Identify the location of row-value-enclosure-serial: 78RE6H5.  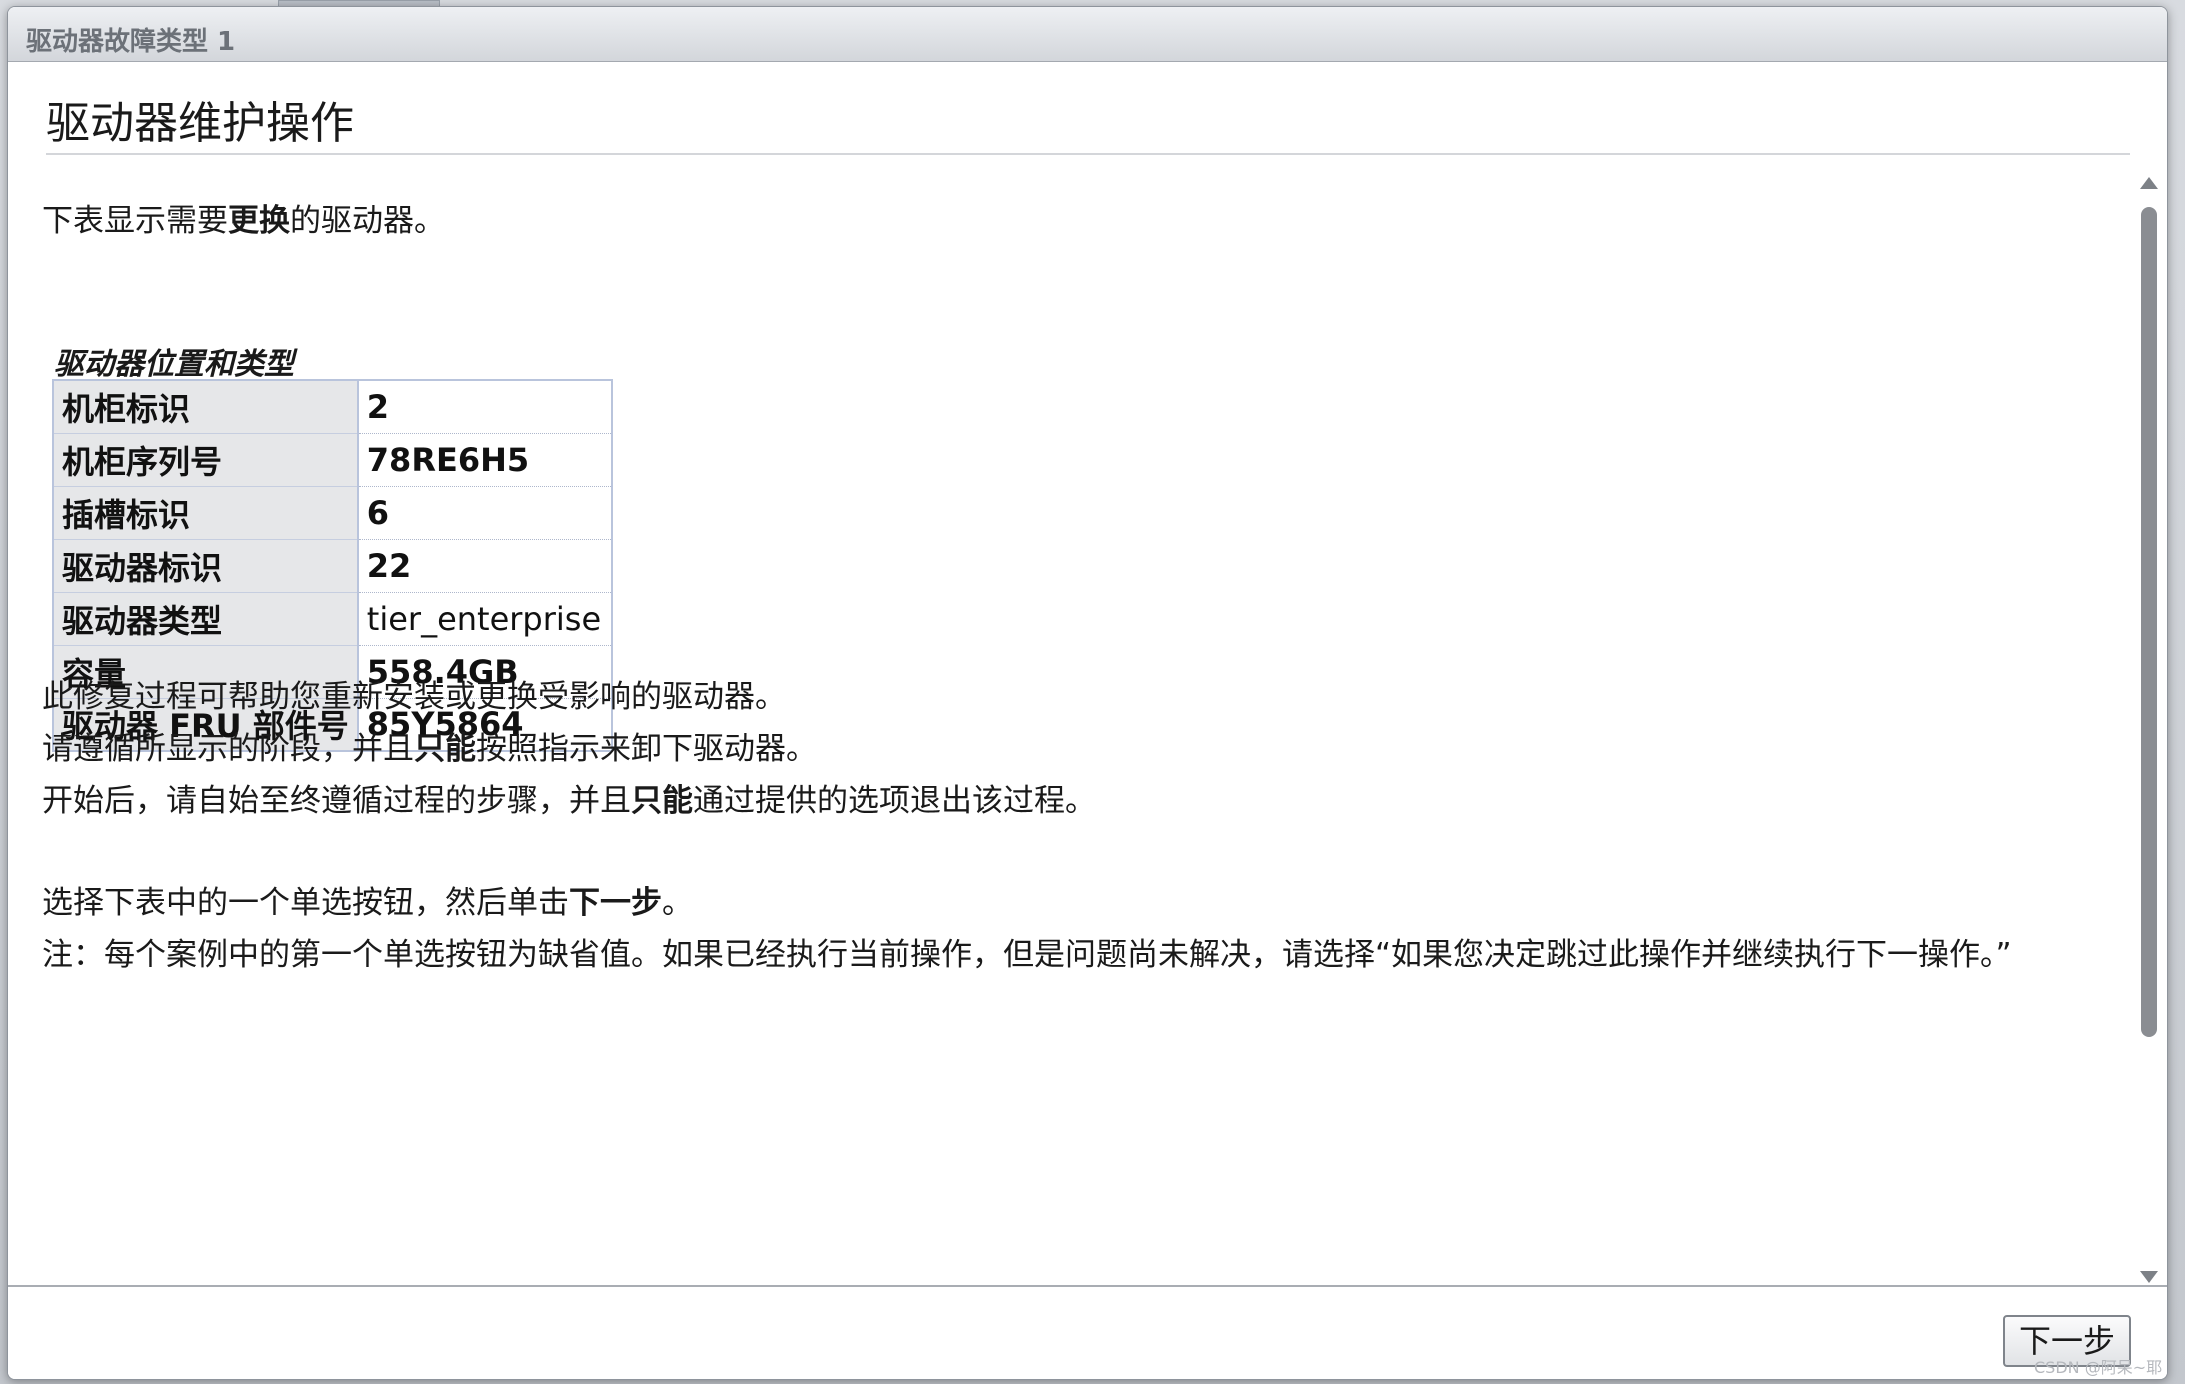
(484, 460).